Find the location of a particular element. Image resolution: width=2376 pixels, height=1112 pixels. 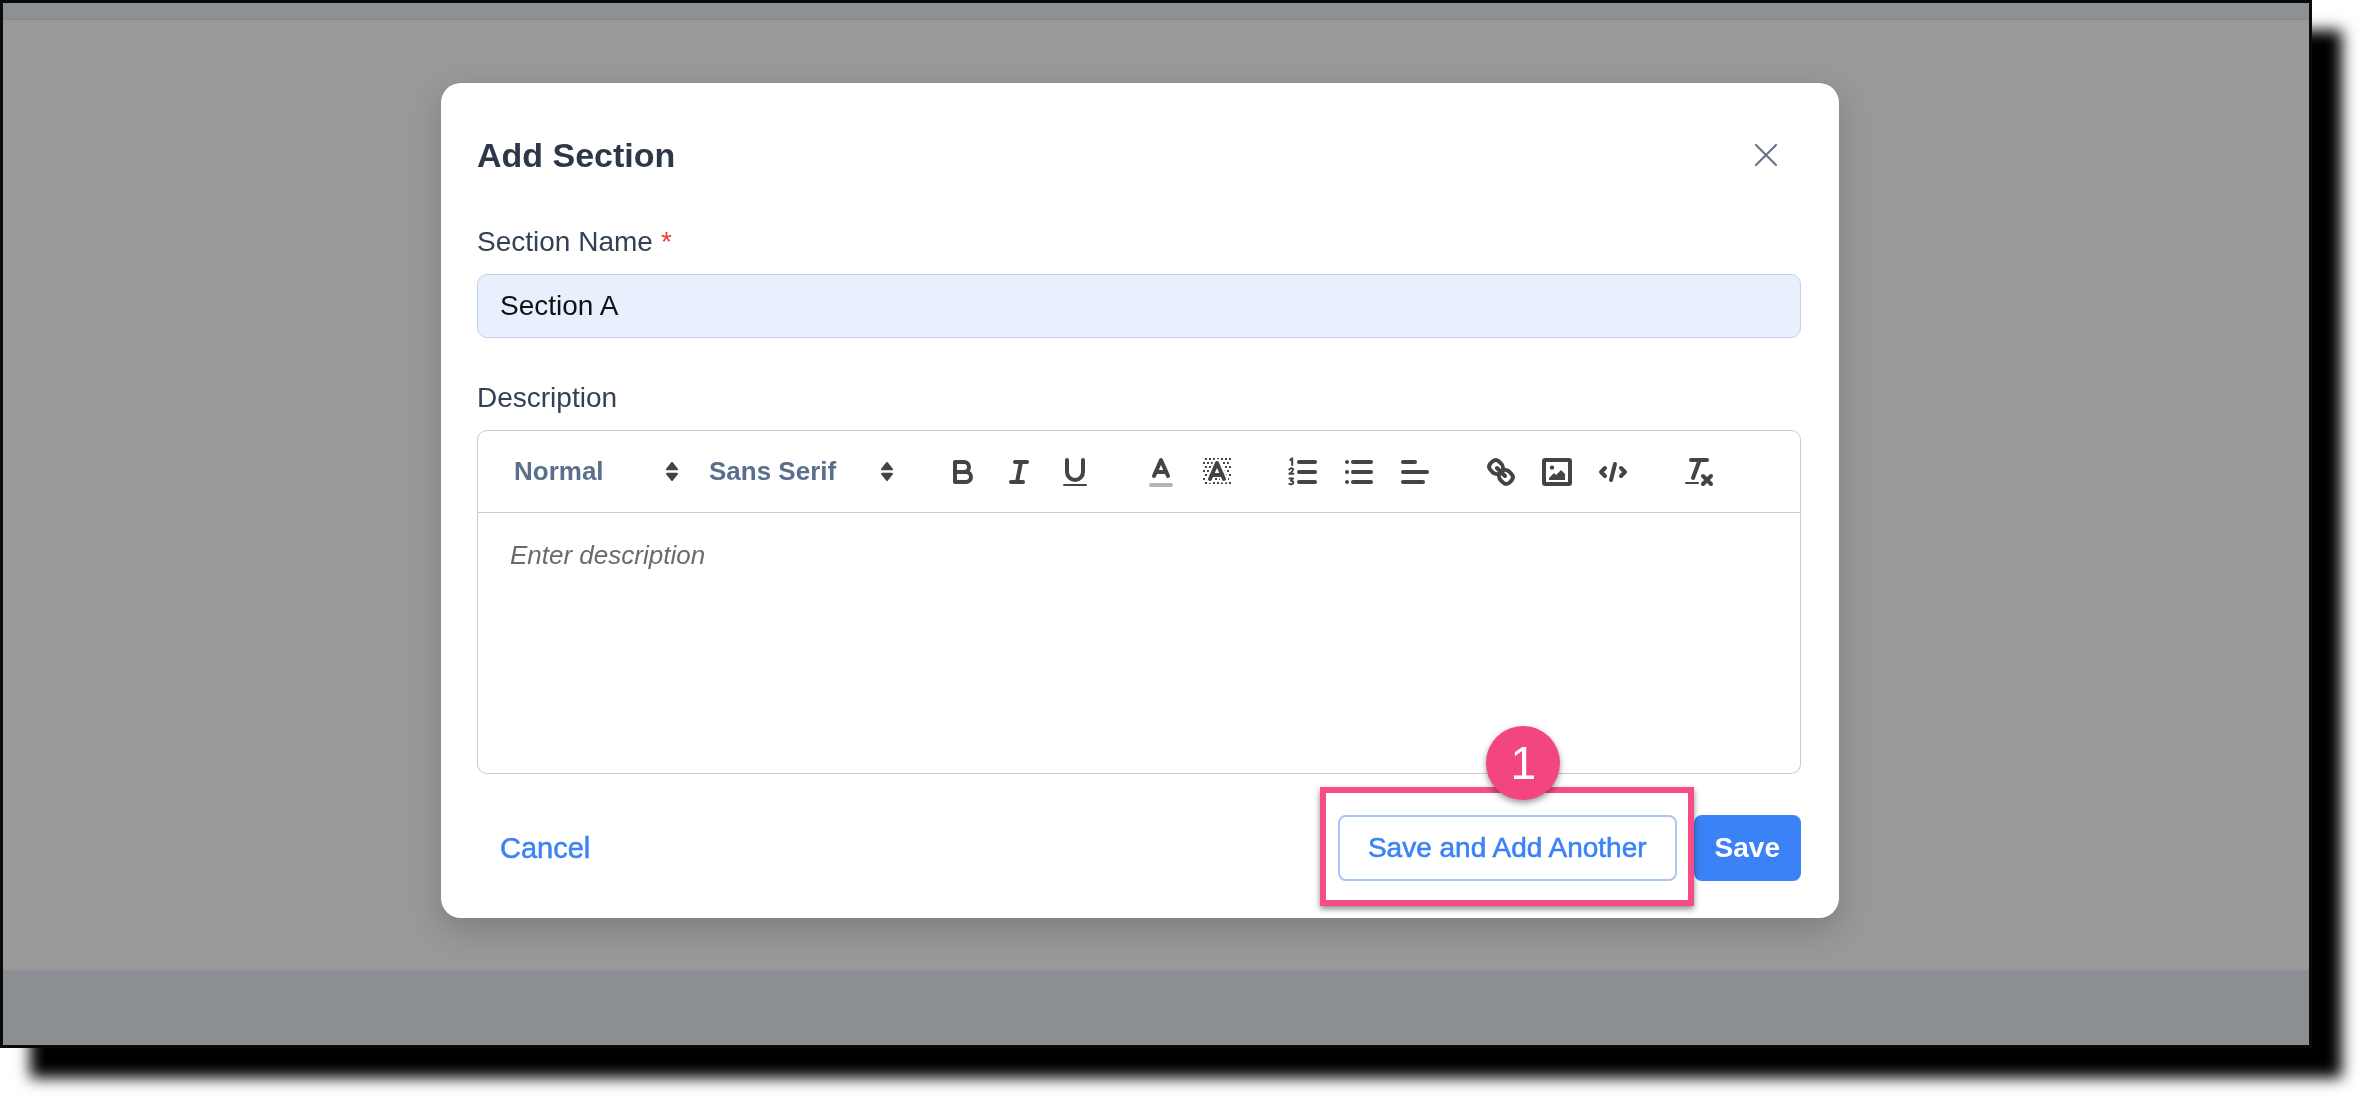

text-color-icon is located at coordinates (1161, 471).